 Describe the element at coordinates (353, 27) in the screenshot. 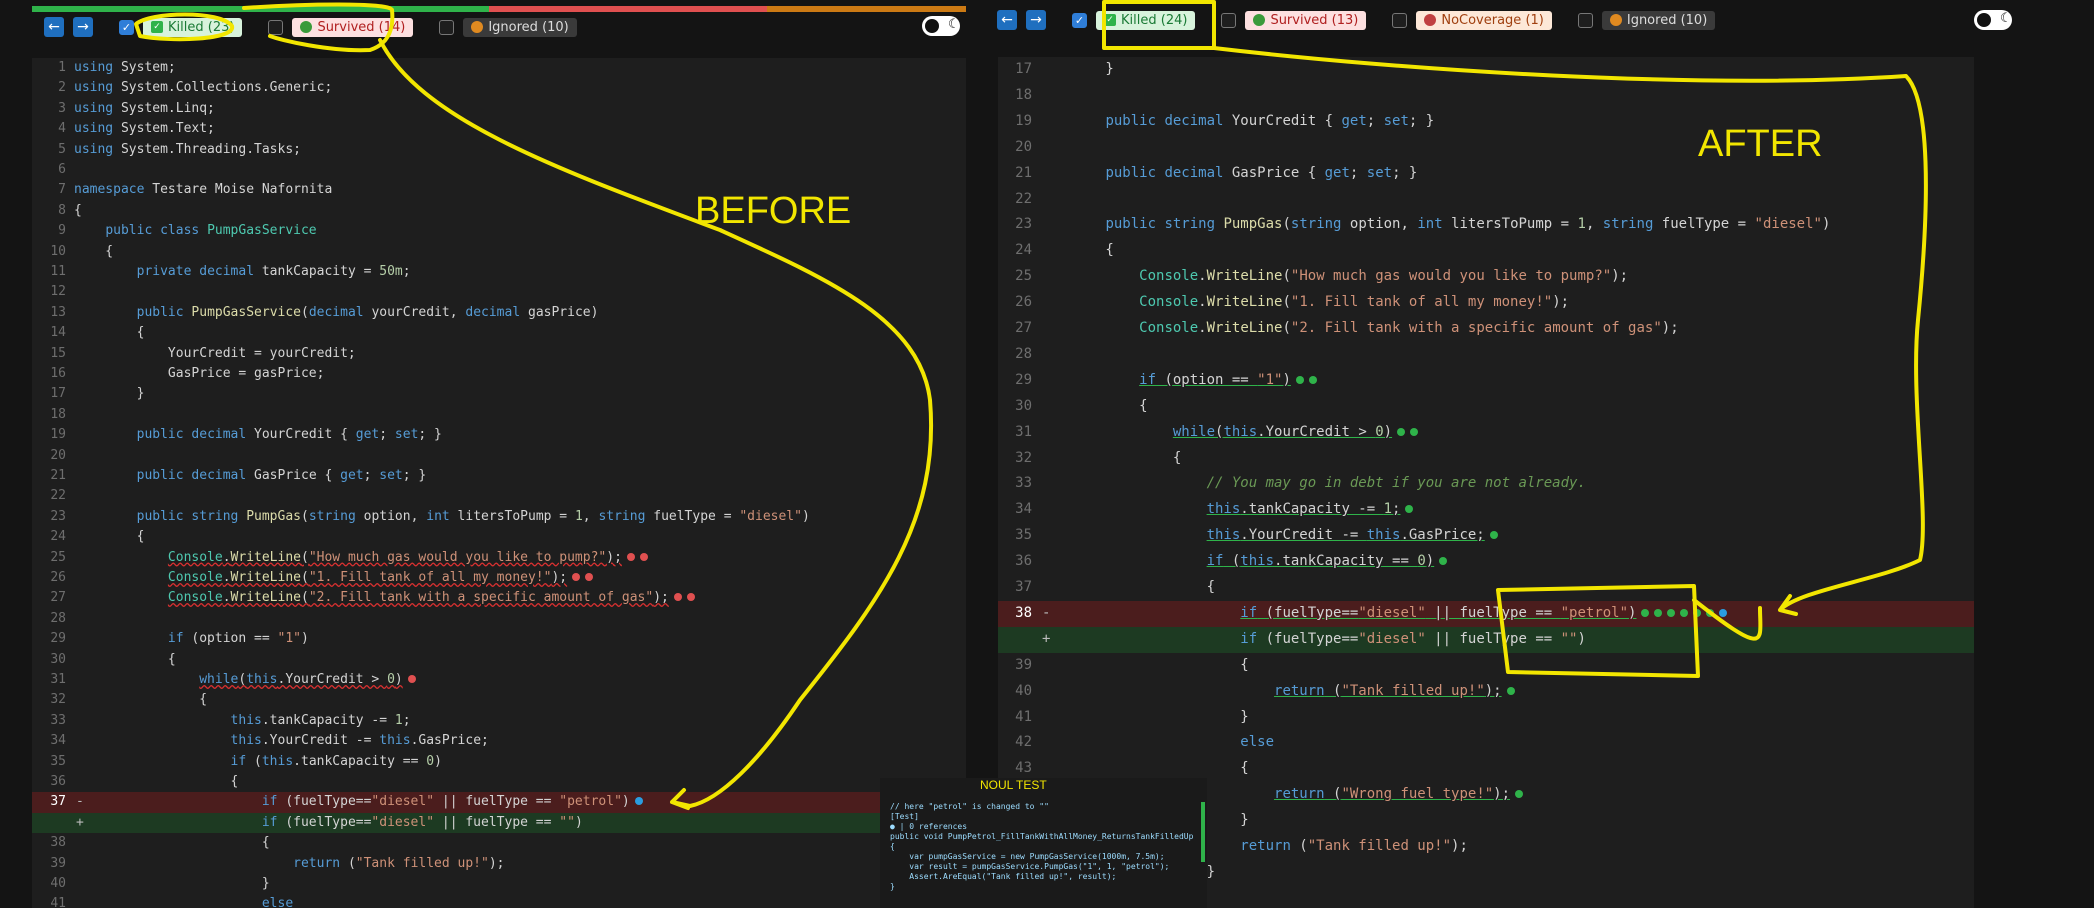

I see `filter-badge-surv: Survived (14)` at that location.